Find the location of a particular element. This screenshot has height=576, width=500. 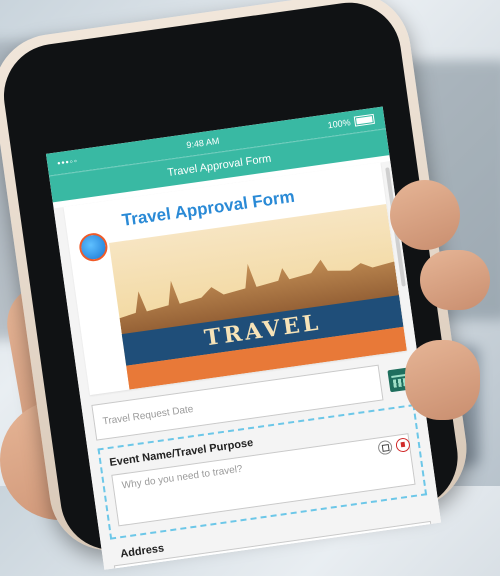

app-bar-title: Travel Approval Form is located at coordinates (219, 166).